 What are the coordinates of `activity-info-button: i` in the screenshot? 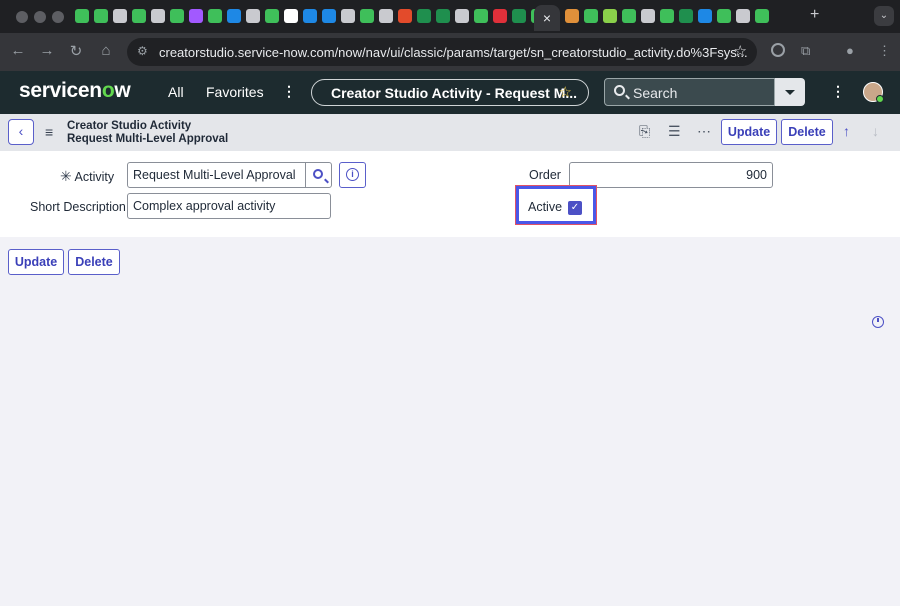 It's located at (352, 175).